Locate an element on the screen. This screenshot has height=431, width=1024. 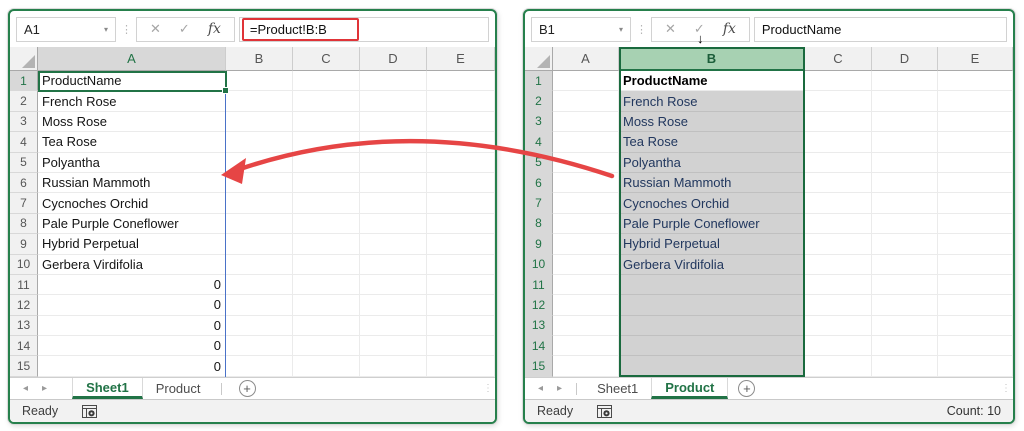
cell-A5: Polyantha is located at coordinates (132, 162).